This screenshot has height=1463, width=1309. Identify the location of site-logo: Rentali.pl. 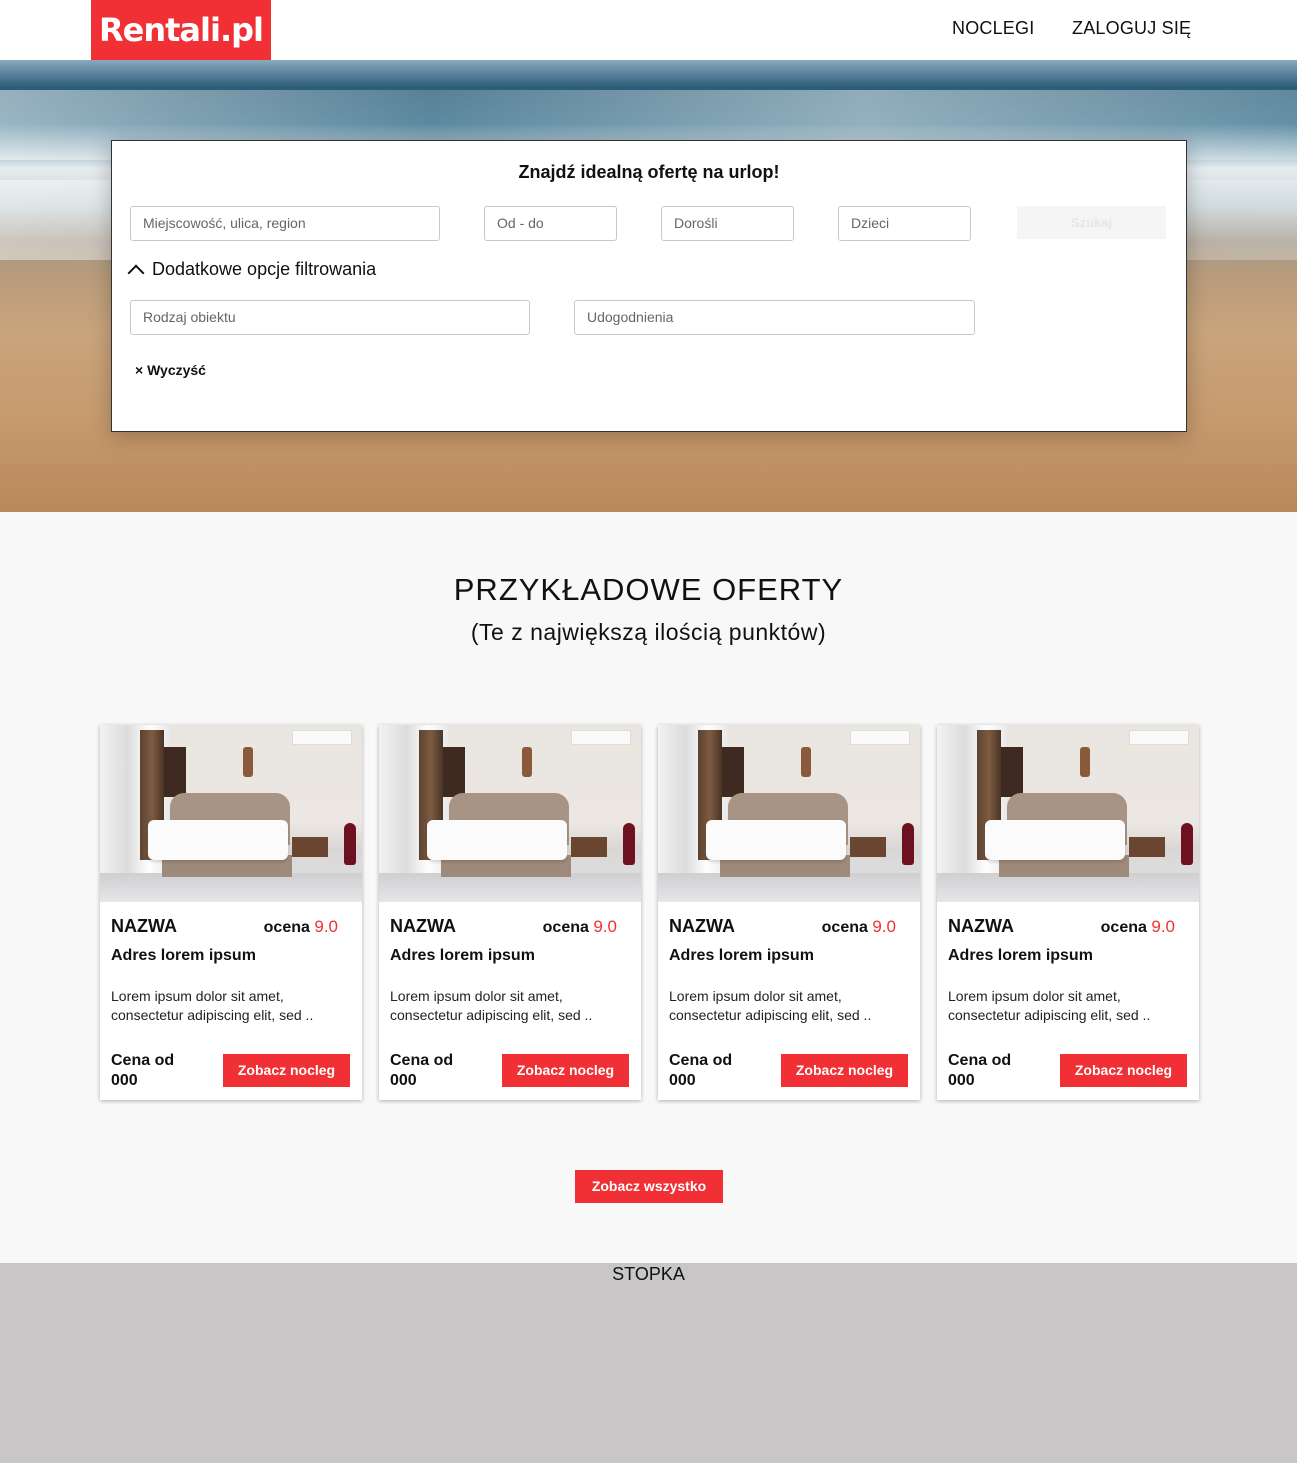
(181, 30).